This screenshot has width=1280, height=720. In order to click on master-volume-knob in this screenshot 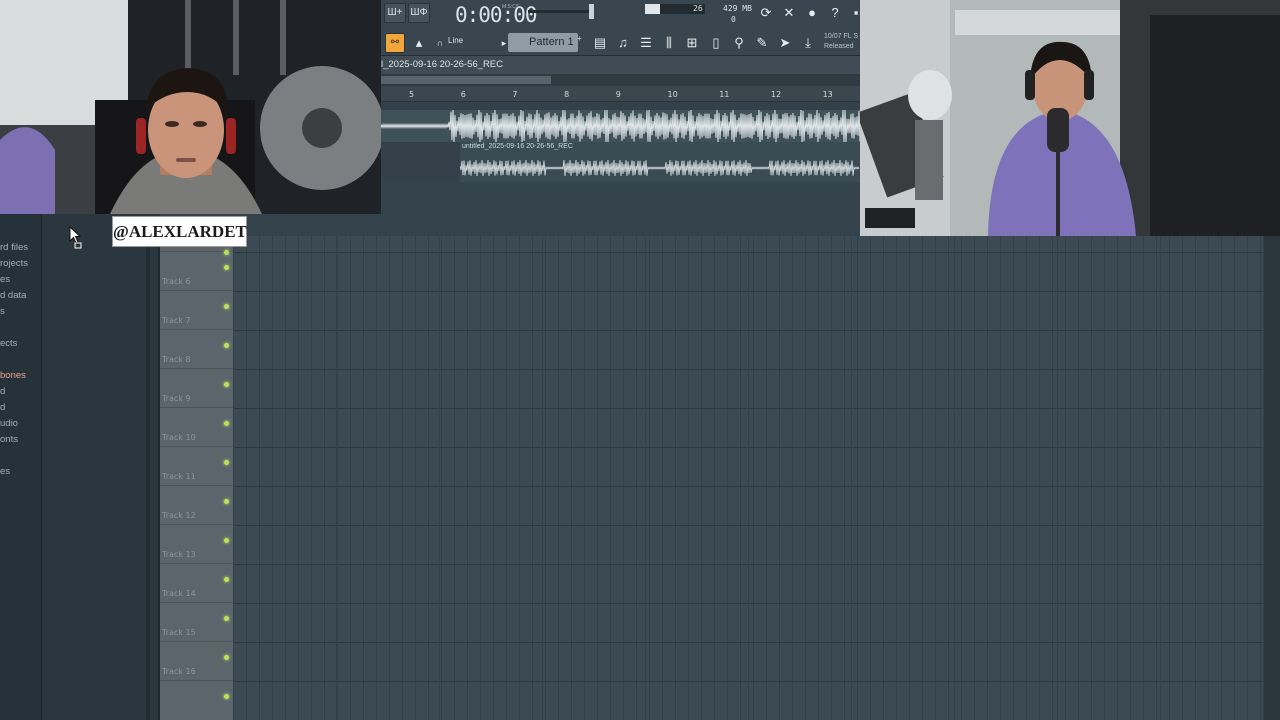, I will do `click(591, 11)`.